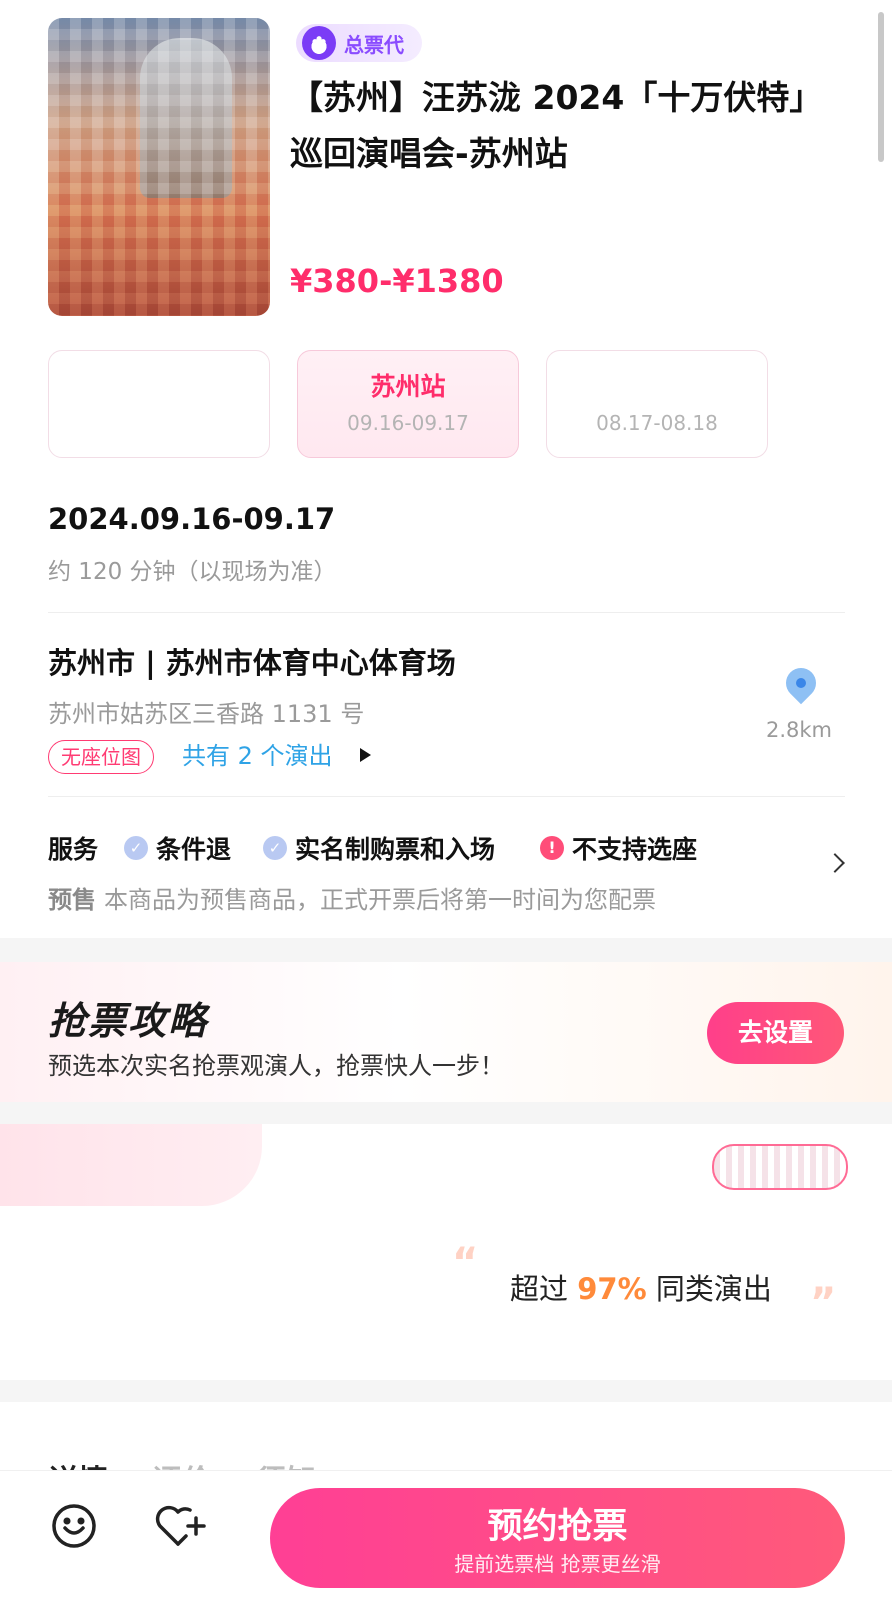 This screenshot has width=892, height=1617. What do you see at coordinates (179, 1526) in the screenshot?
I see `favorite-add-icon` at bounding box center [179, 1526].